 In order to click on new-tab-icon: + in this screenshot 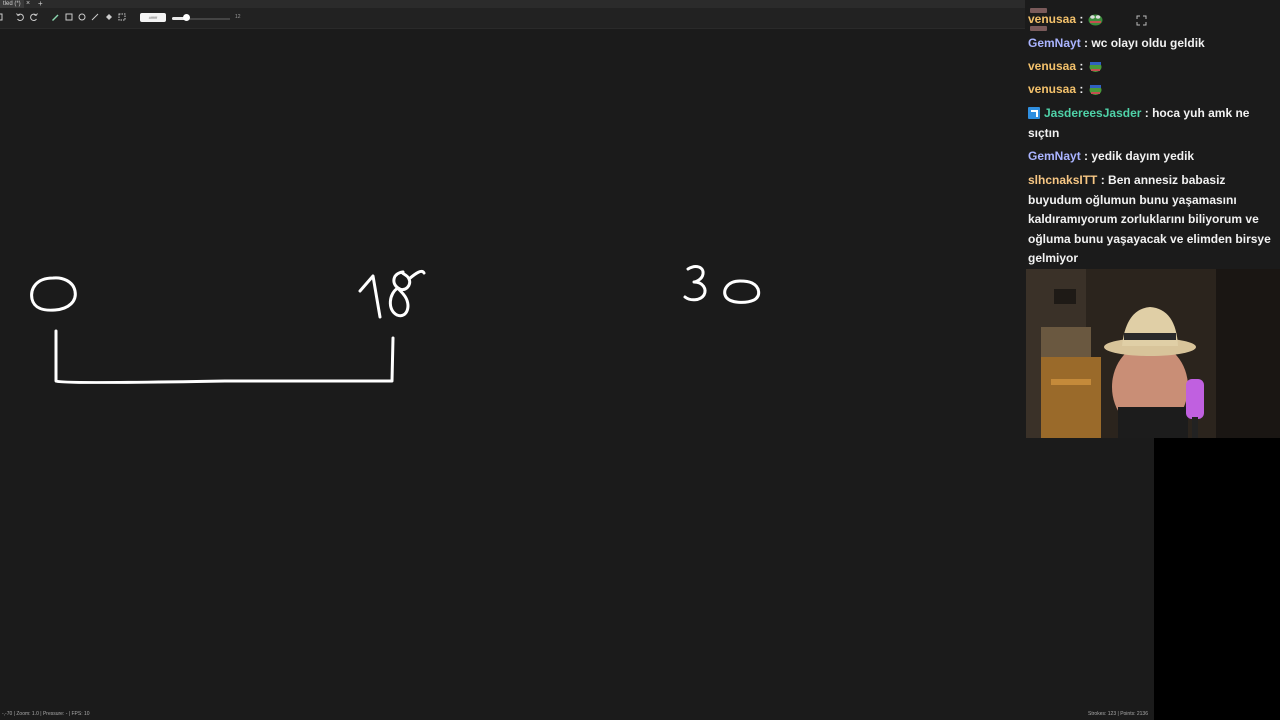, I will do `click(40, 4)`.